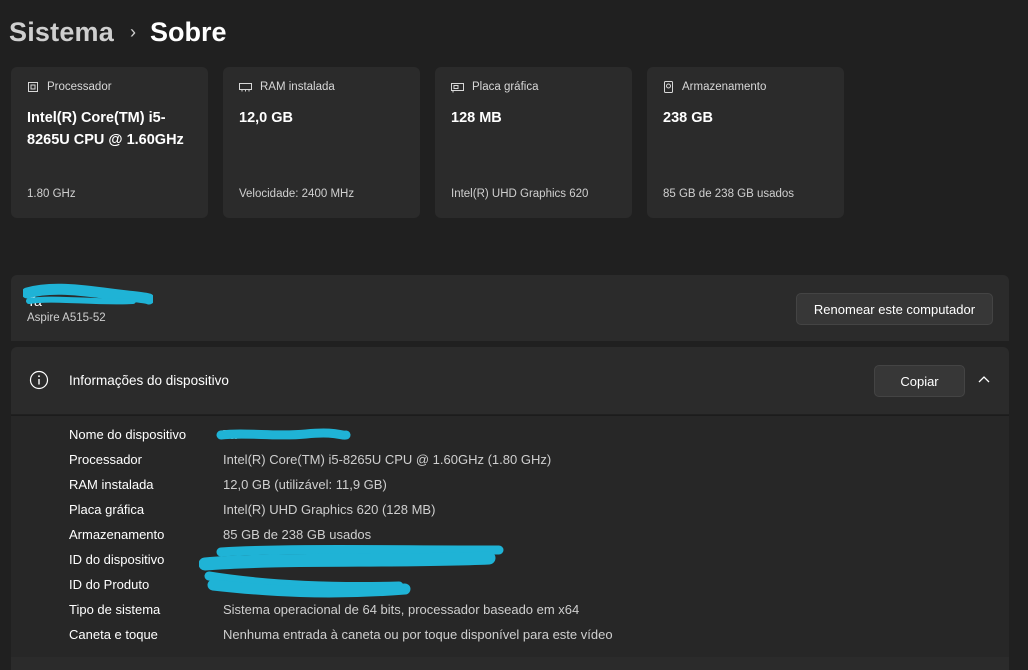 This screenshot has height=670, width=1028. Describe the element at coordinates (245, 87) in the screenshot. I see `ram-icon` at that location.